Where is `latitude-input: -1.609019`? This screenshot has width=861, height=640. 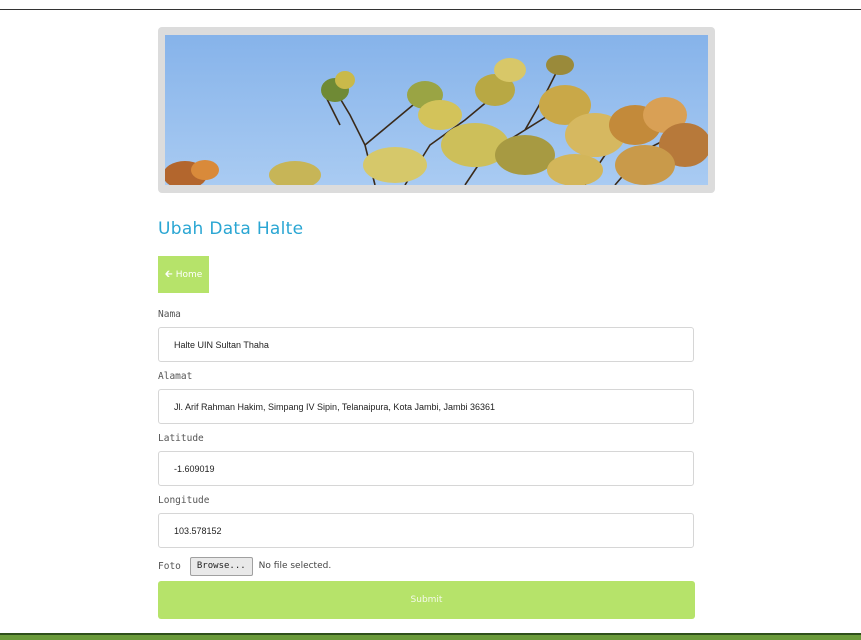 latitude-input: -1.609019 is located at coordinates (426, 468).